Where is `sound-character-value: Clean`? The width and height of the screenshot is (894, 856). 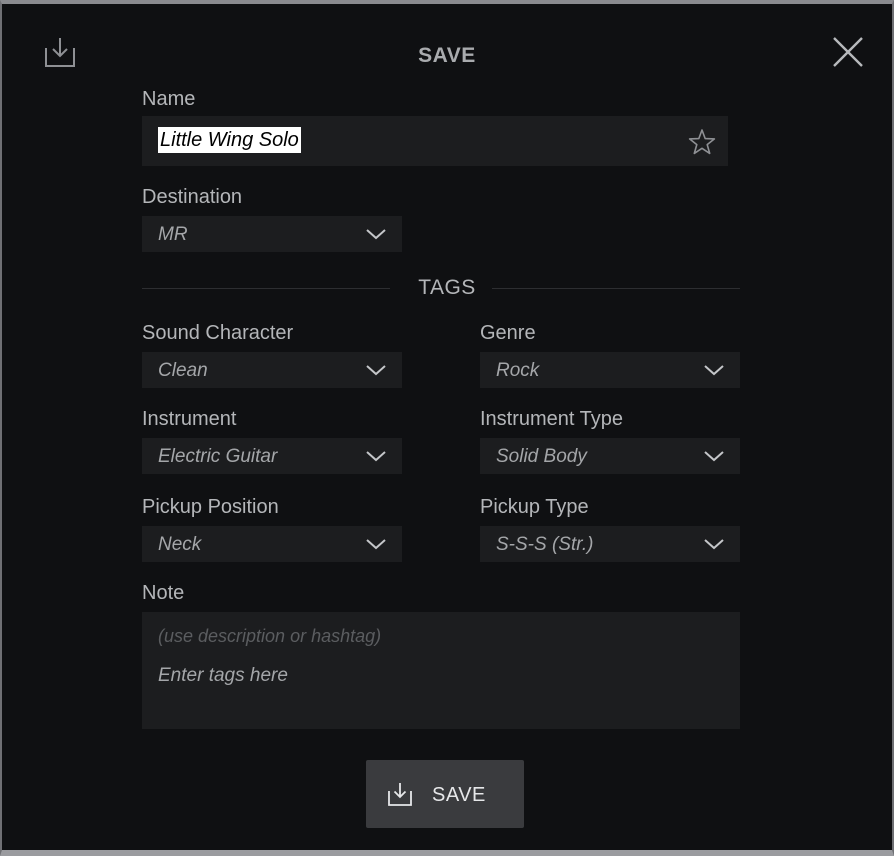
sound-character-value: Clean is located at coordinates (183, 370).